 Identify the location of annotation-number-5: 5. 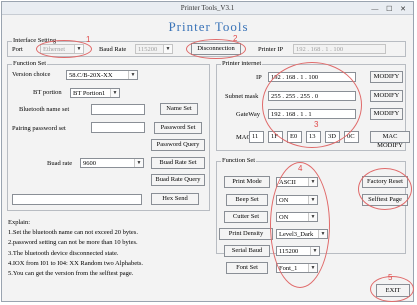
(390, 277).